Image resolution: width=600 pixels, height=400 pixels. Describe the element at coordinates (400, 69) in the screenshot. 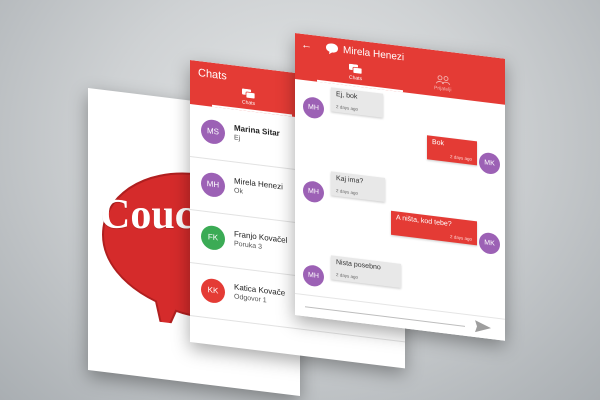

I see `conversation-header: ← Mirela Henezi Chats Prijatelji` at that location.